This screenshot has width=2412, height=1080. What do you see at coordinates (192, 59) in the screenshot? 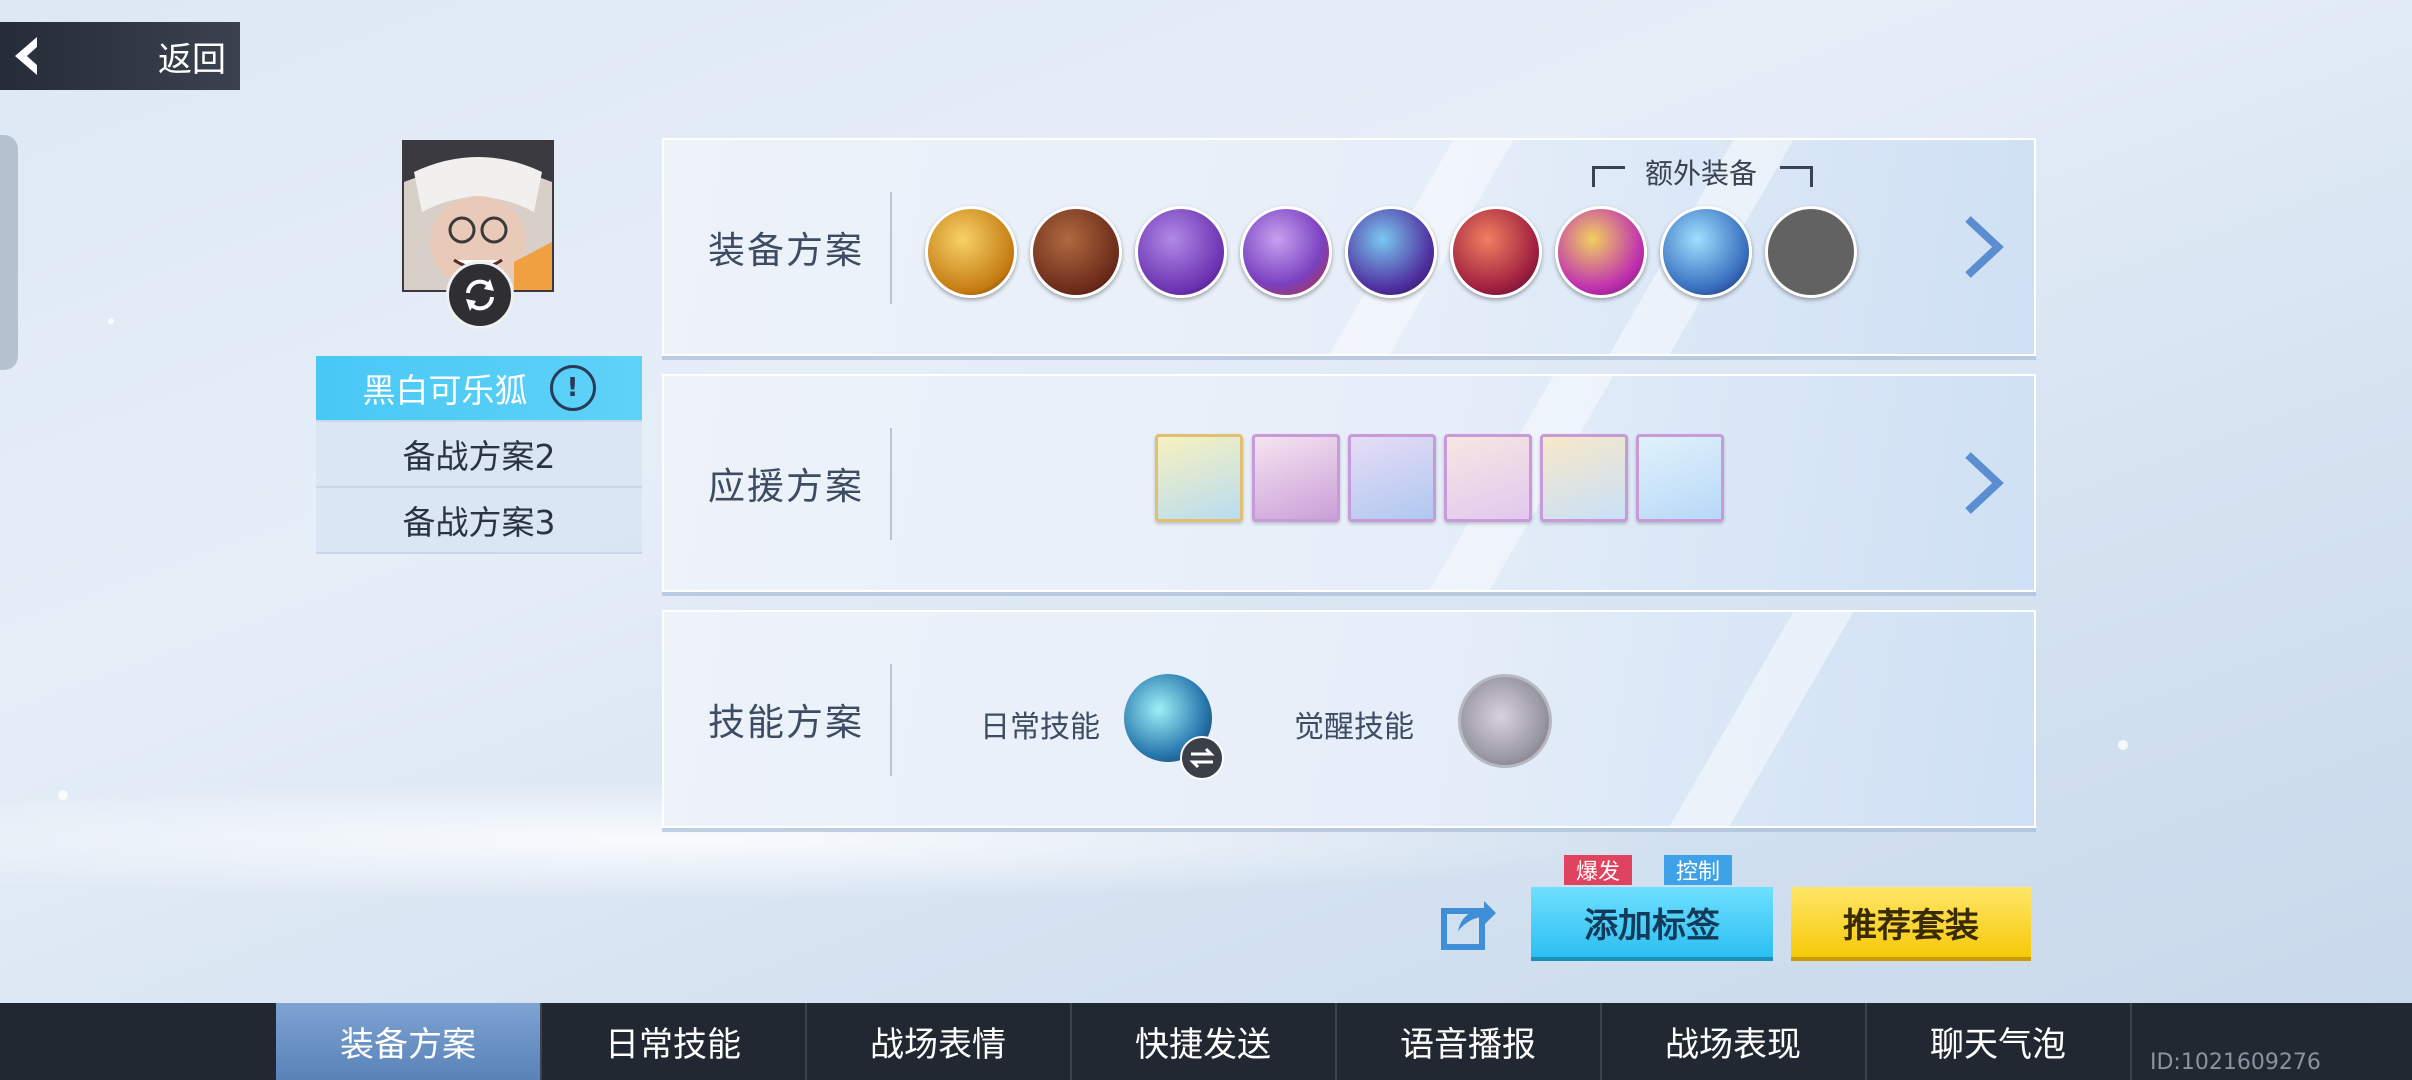
I see `back-label: 返回` at bounding box center [192, 59].